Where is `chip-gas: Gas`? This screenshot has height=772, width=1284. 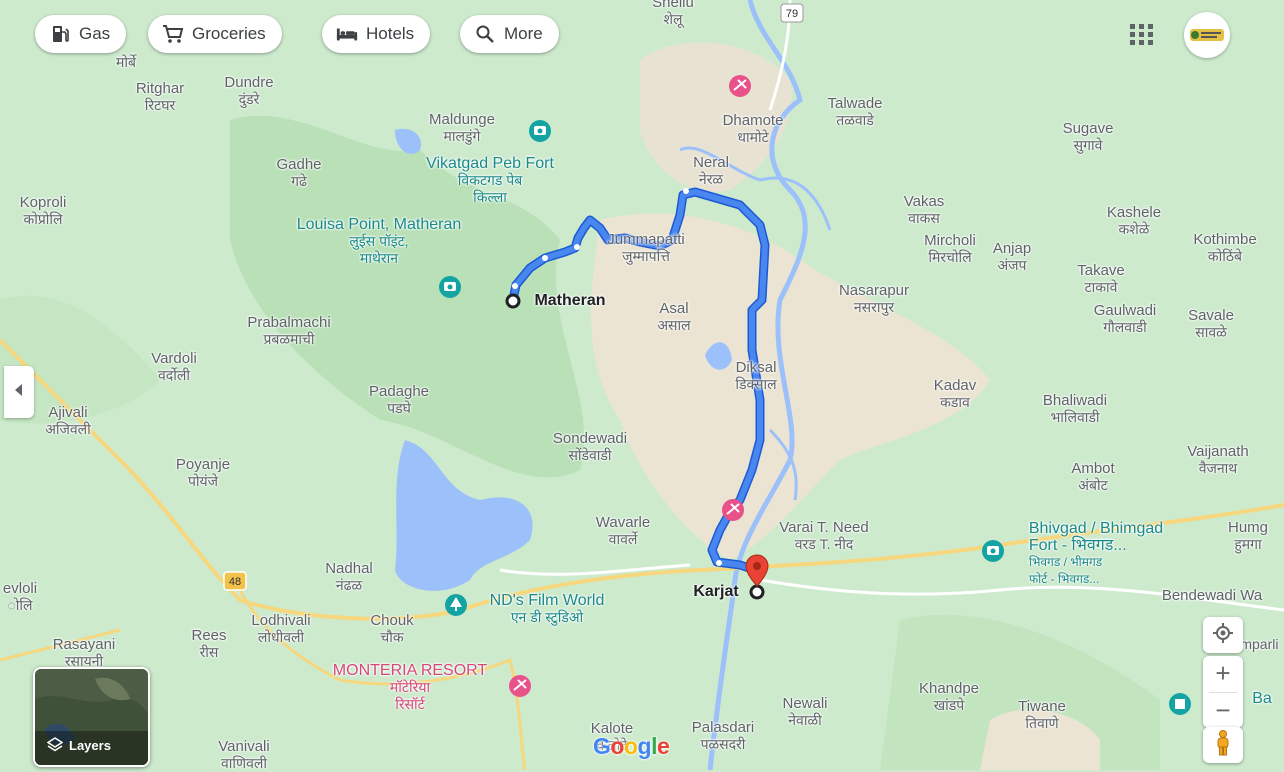 chip-gas: Gas is located at coordinates (81, 34).